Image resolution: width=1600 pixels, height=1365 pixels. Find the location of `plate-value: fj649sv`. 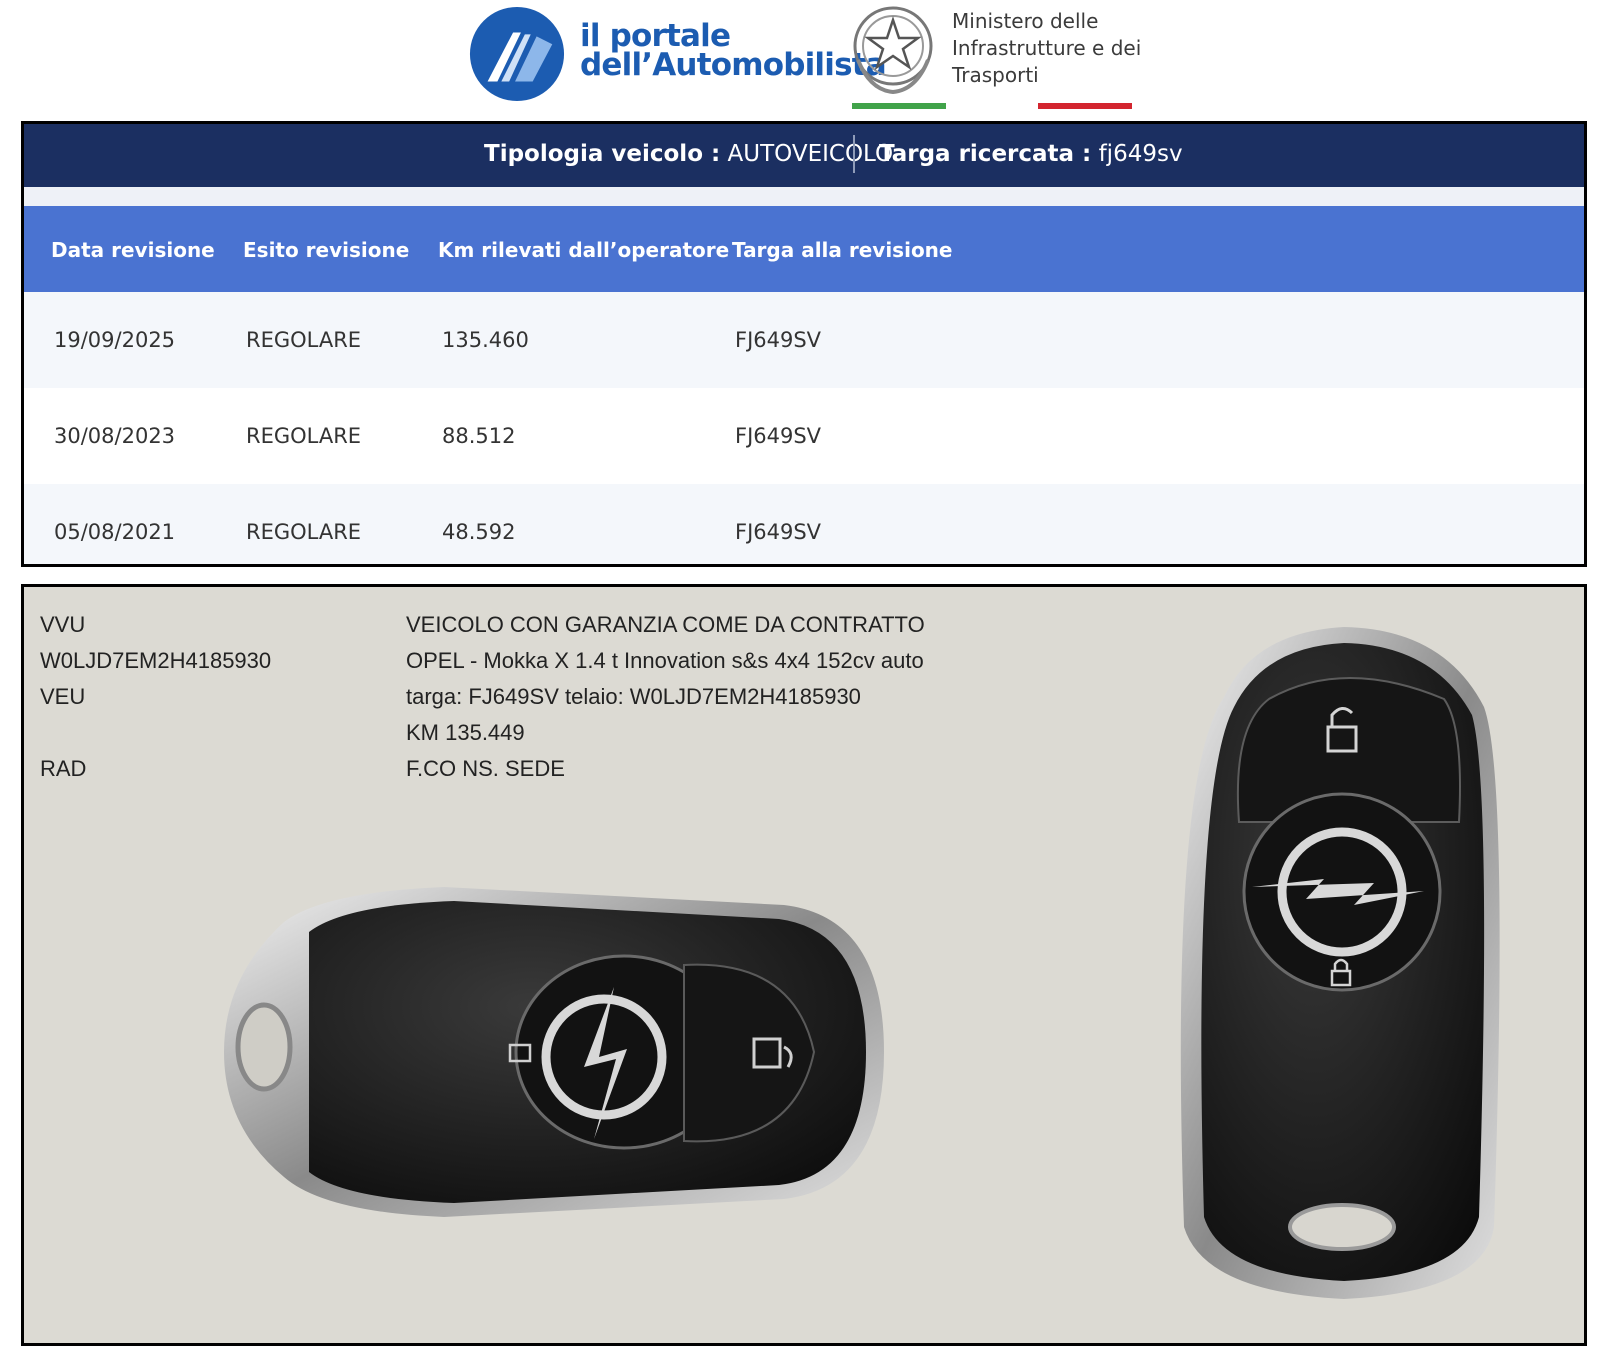

plate-value: fj649sv is located at coordinates (1140, 154).